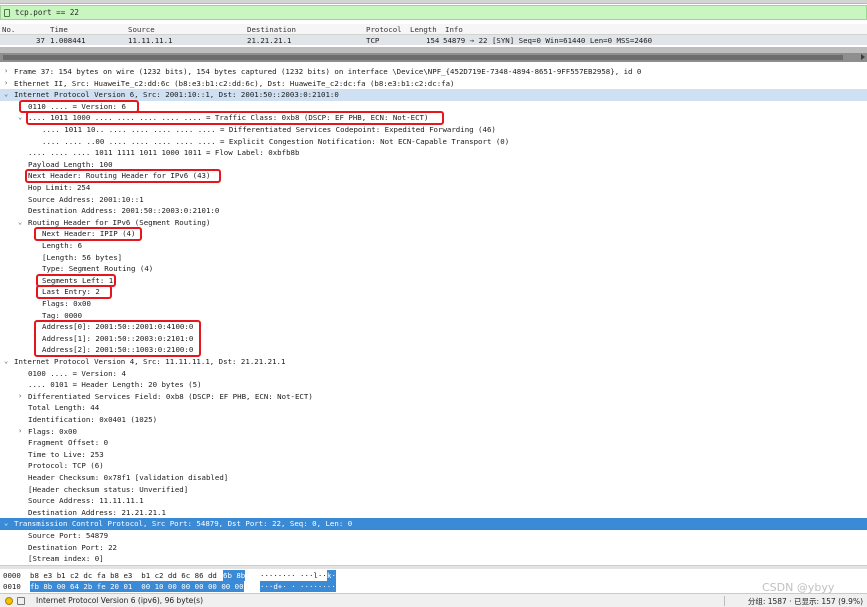 Image resolution: width=867 pixels, height=607 pixels. What do you see at coordinates (298, 586) in the screenshot?
I see `hex-ascii-selected: ···d+· · ········` at bounding box center [298, 586].